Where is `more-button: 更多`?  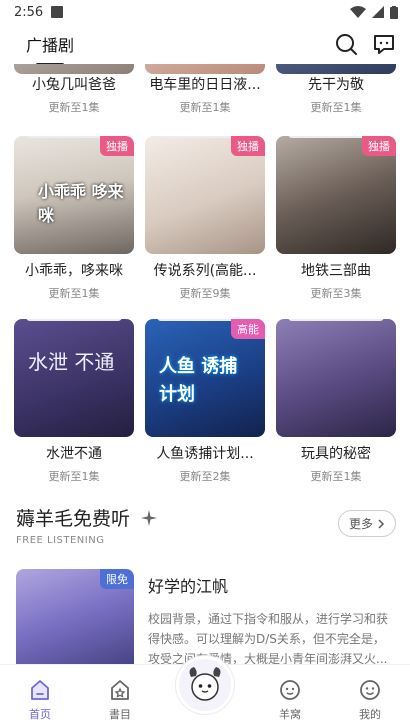
more-button: 更多 is located at coordinates (366, 523).